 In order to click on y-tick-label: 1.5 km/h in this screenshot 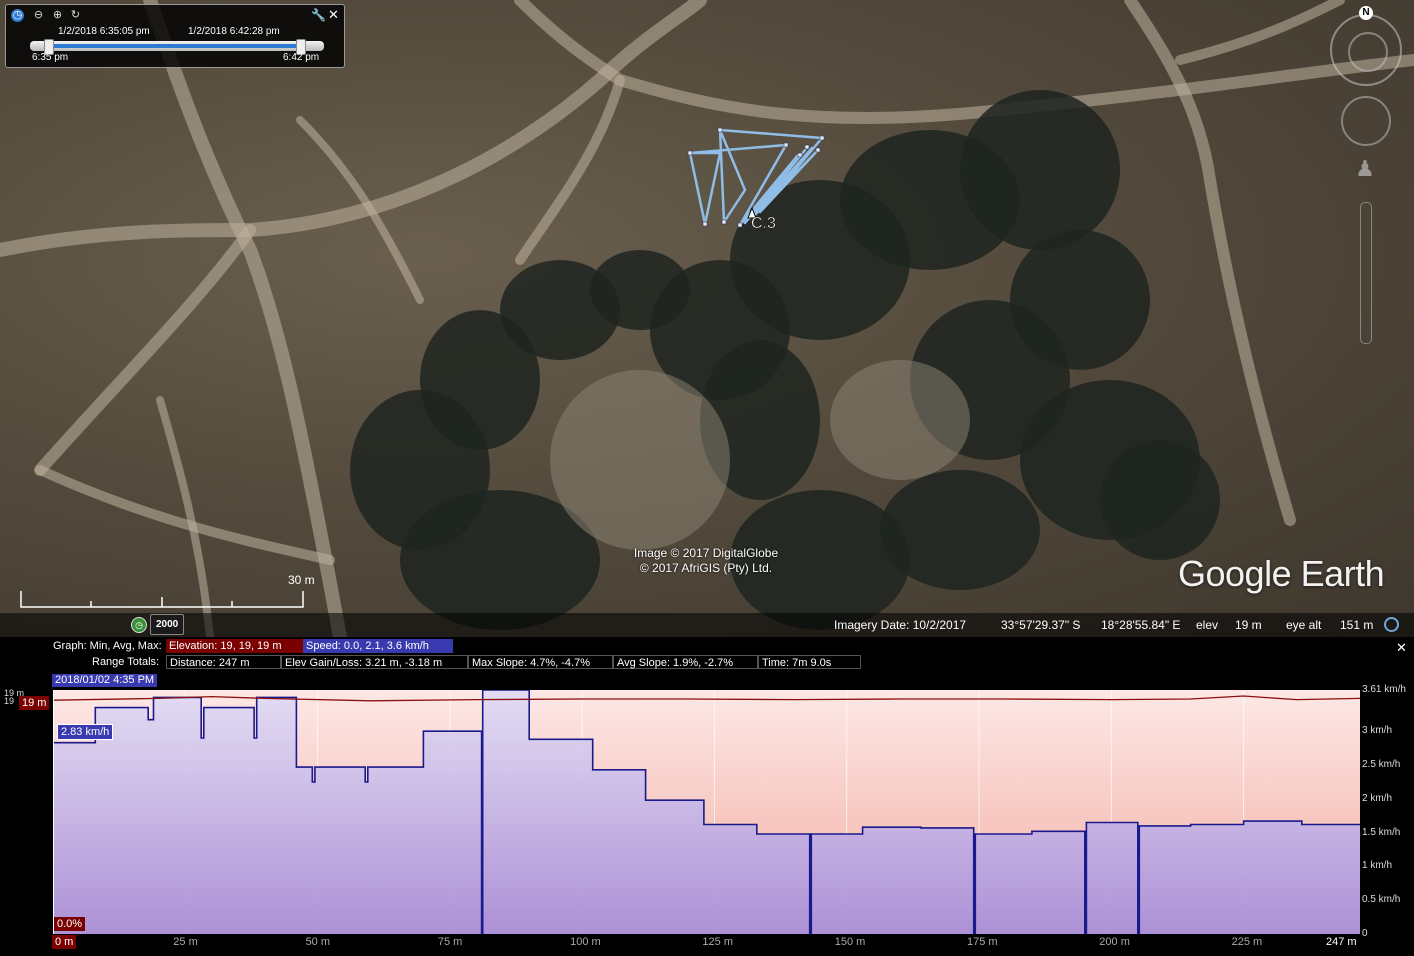, I will do `click(1381, 832)`.